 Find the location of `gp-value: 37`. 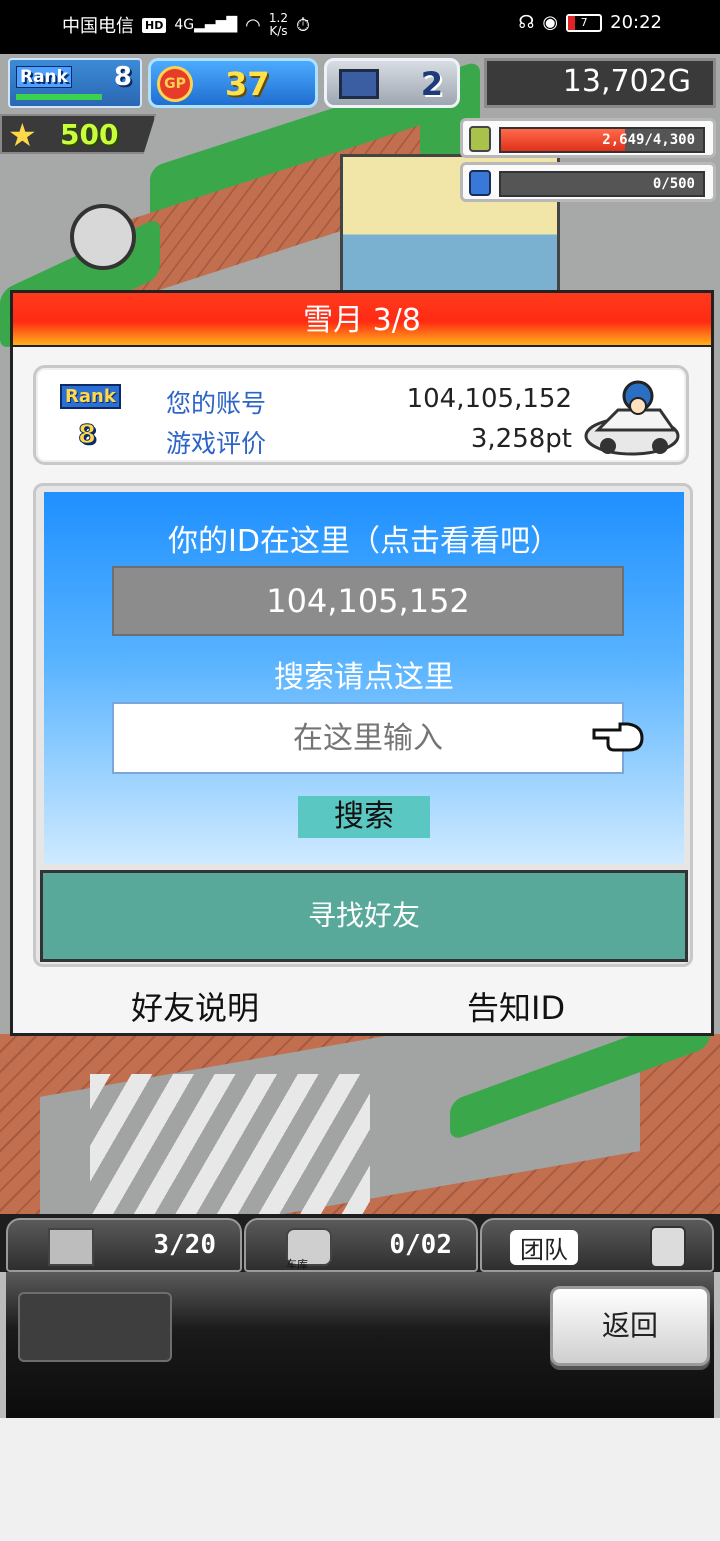

gp-value: 37 is located at coordinates (247, 84).